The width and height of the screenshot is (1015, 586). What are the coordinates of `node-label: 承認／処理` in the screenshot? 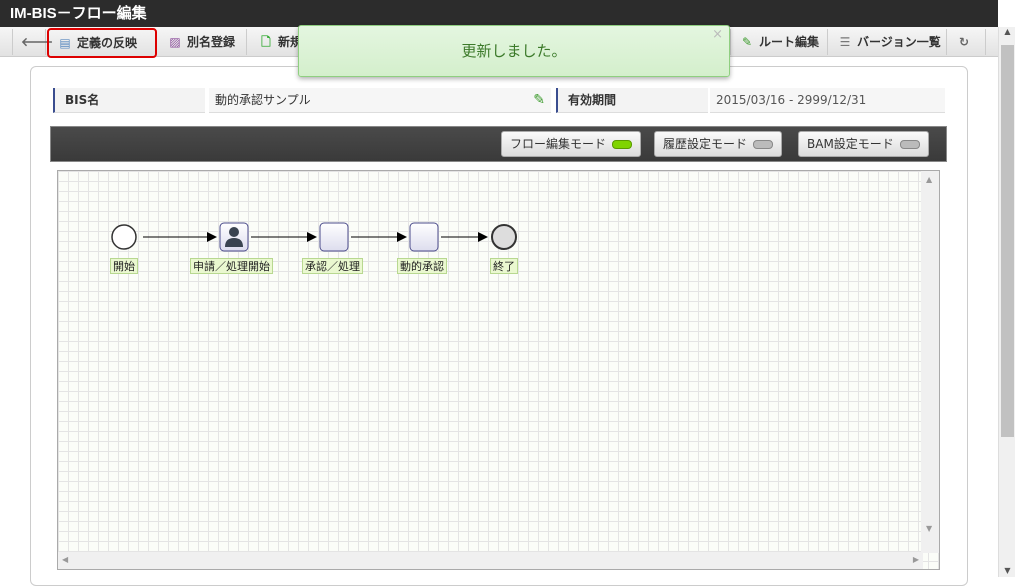 It's located at (332, 266).